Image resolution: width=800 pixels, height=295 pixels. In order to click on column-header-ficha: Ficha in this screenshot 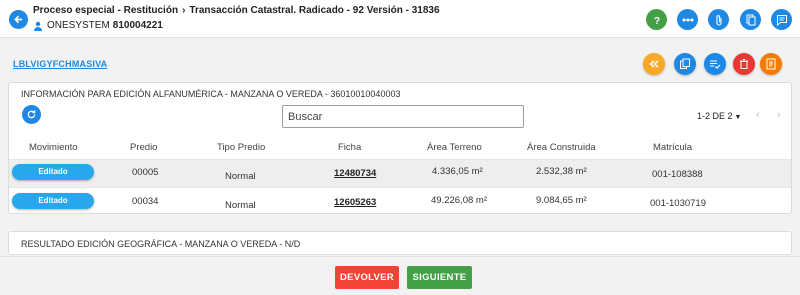, I will do `click(349, 147)`.